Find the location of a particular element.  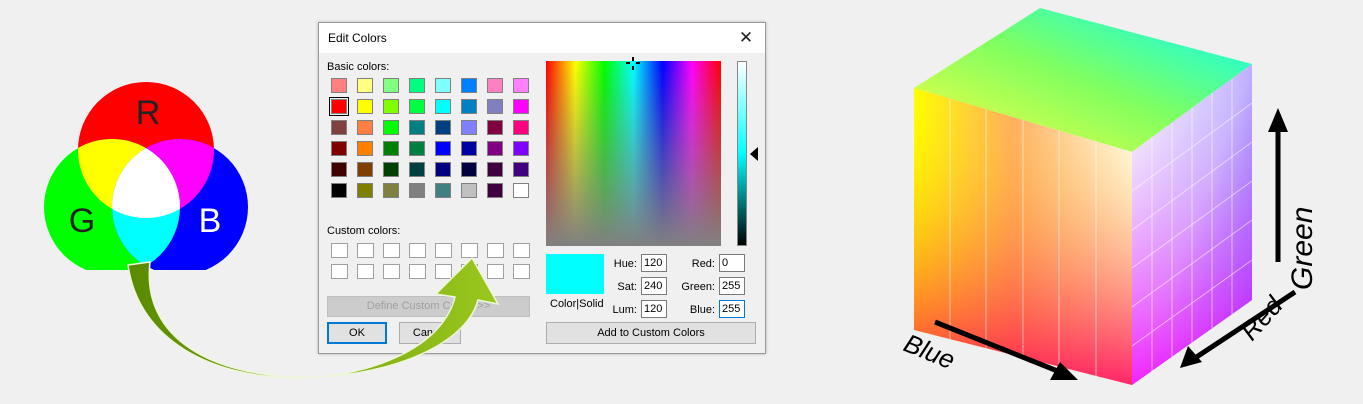

green-axis-label: Green is located at coordinates (1302, 248).